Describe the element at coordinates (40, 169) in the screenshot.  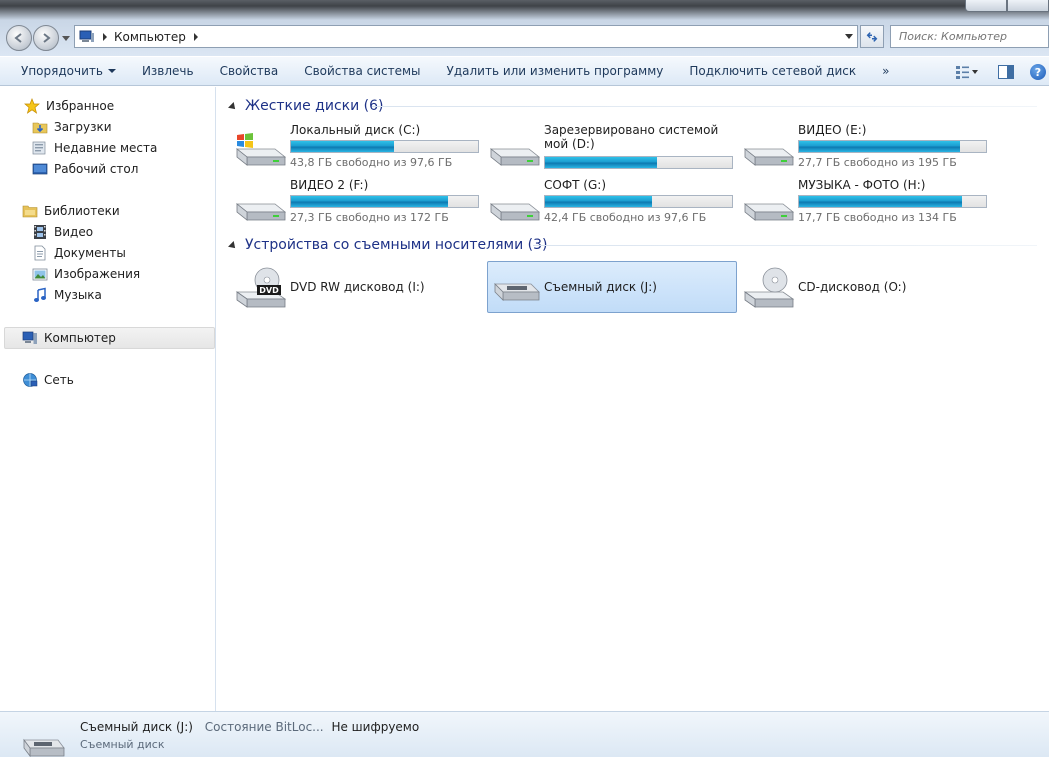
I see `desktop-icon` at that location.